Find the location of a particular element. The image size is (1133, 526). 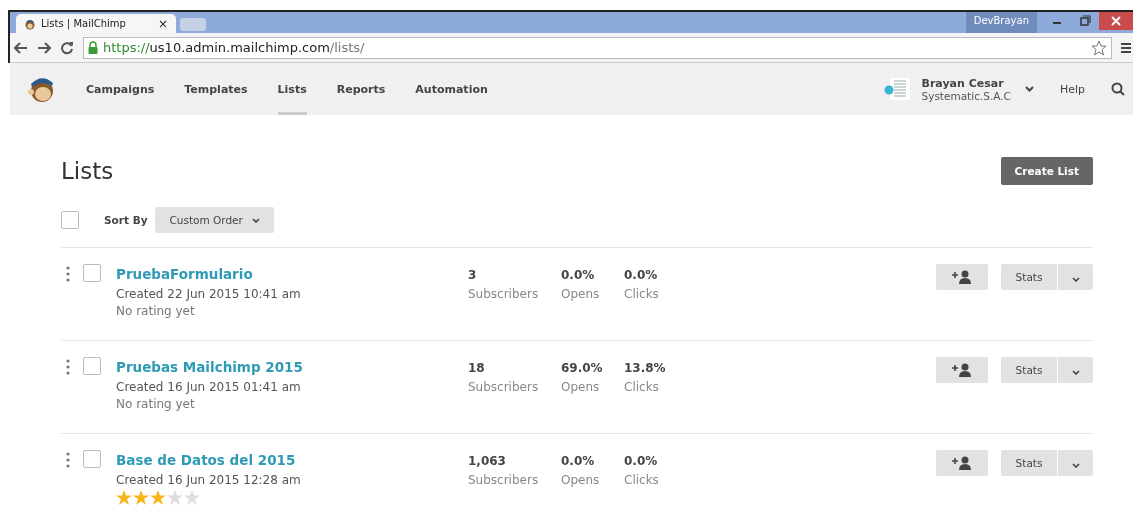

forward-icon is located at coordinates (44, 47).